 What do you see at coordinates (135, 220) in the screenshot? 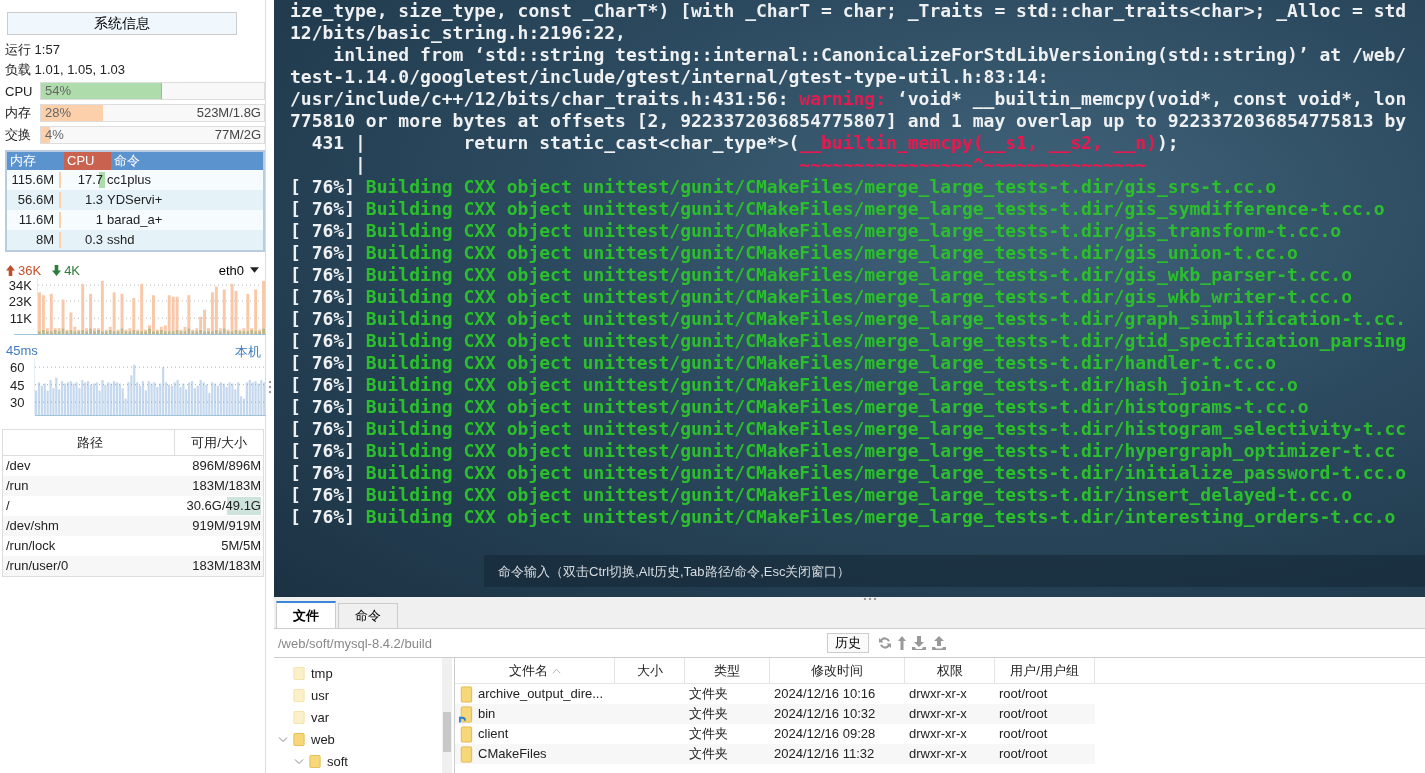
I see `table-cell-text: barad_a+` at bounding box center [135, 220].